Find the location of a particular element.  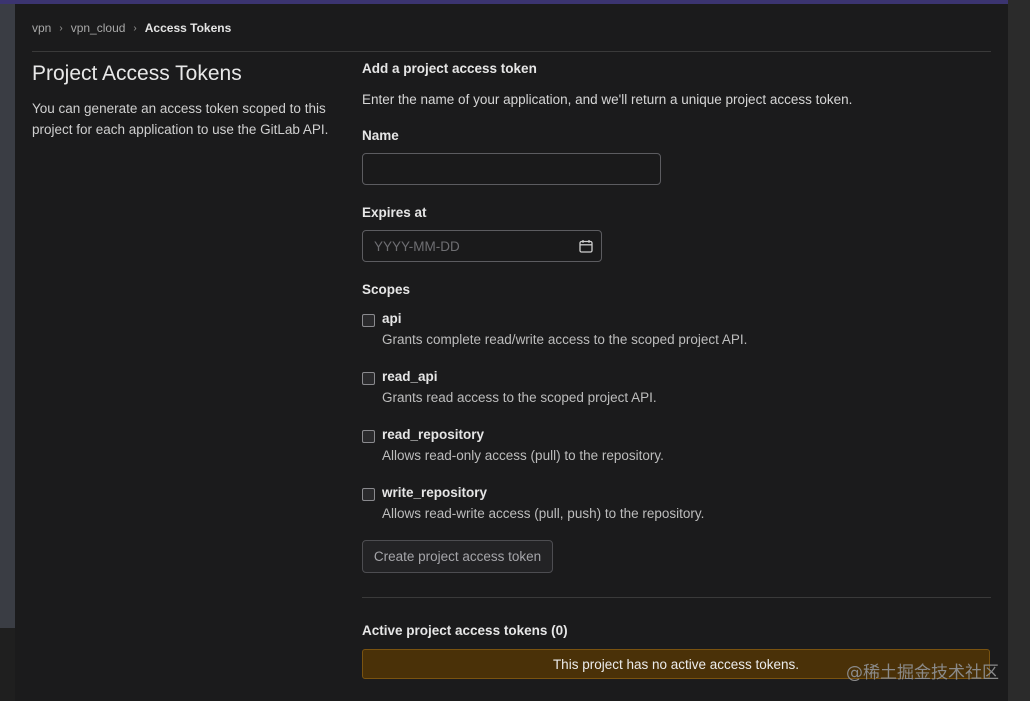

expires-date-input: YYYY-MM-DD is located at coordinates (482, 246).